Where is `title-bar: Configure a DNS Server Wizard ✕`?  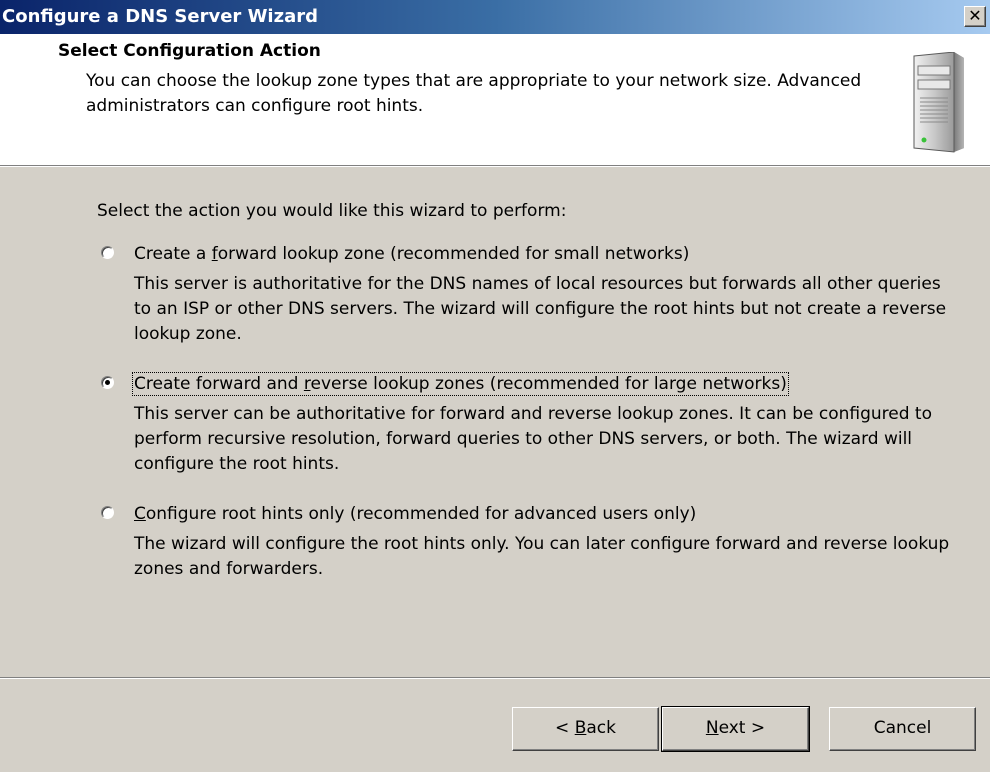 title-bar: Configure a DNS Server Wizard ✕ is located at coordinates (495, 17).